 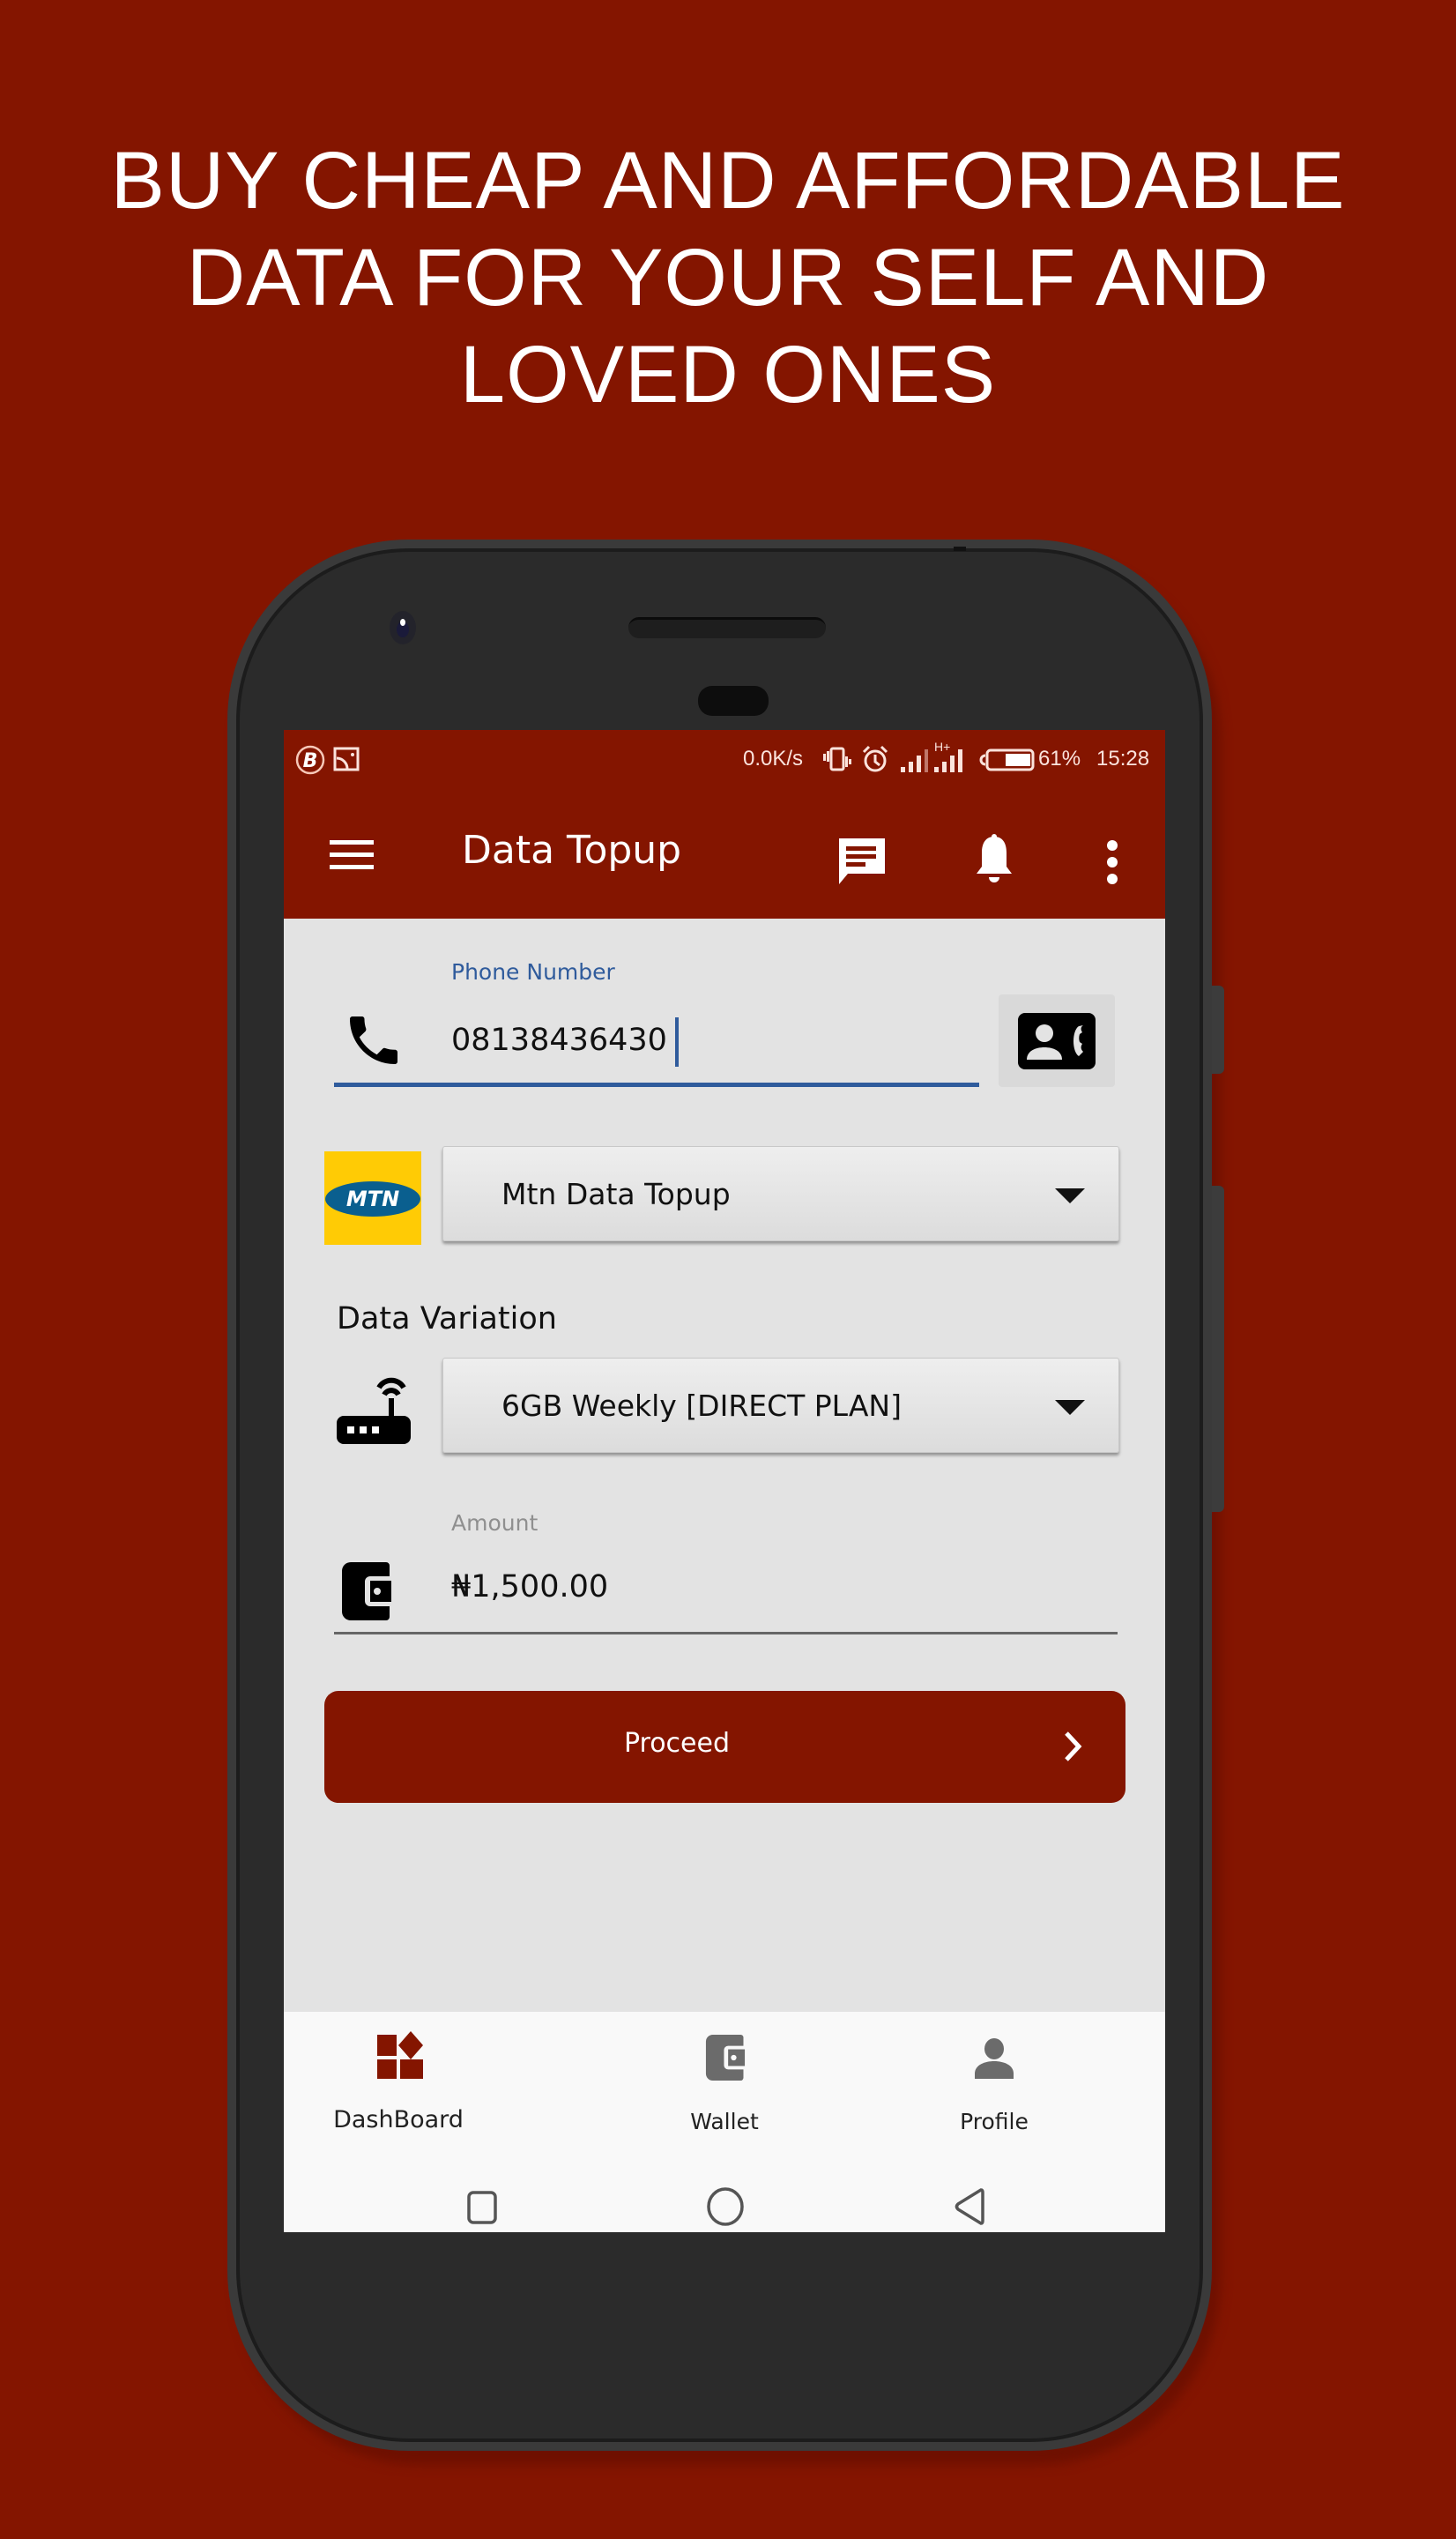 I want to click on clock-time: 15:28, so click(x=1123, y=759).